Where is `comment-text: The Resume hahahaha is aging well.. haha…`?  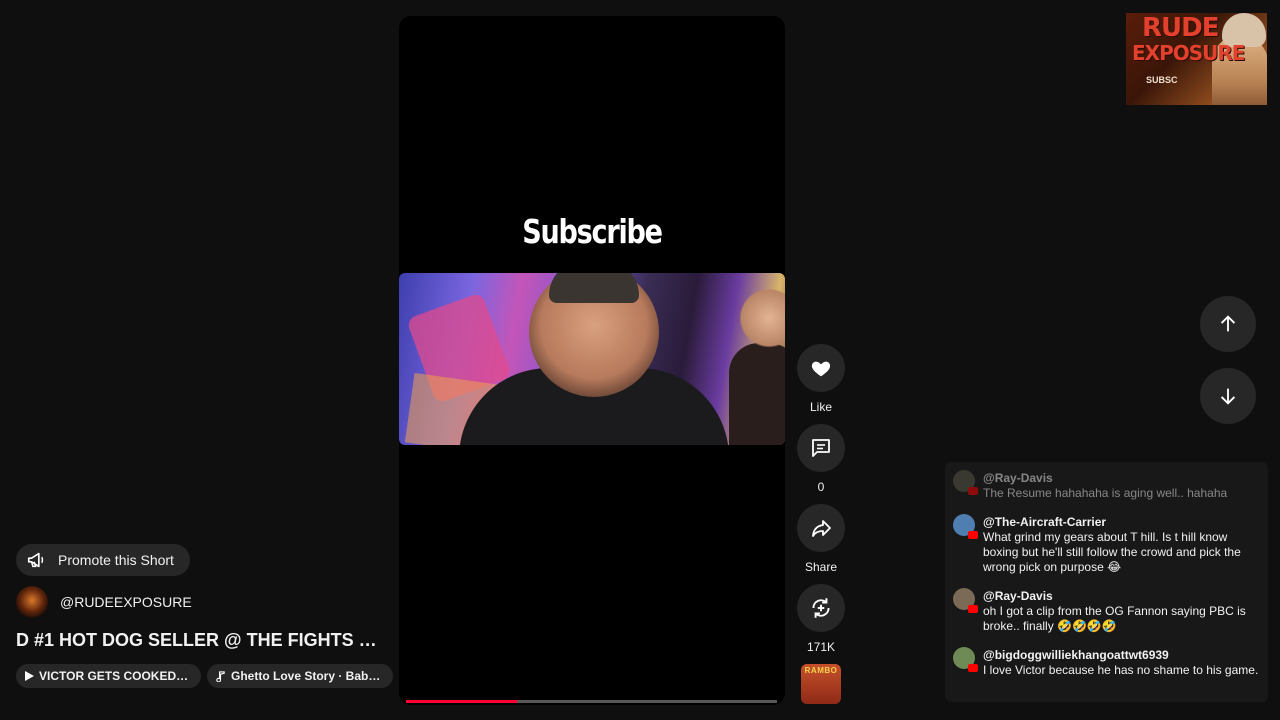 comment-text: The Resume hahahaha is aging well.. haha… is located at coordinates (1105, 493).